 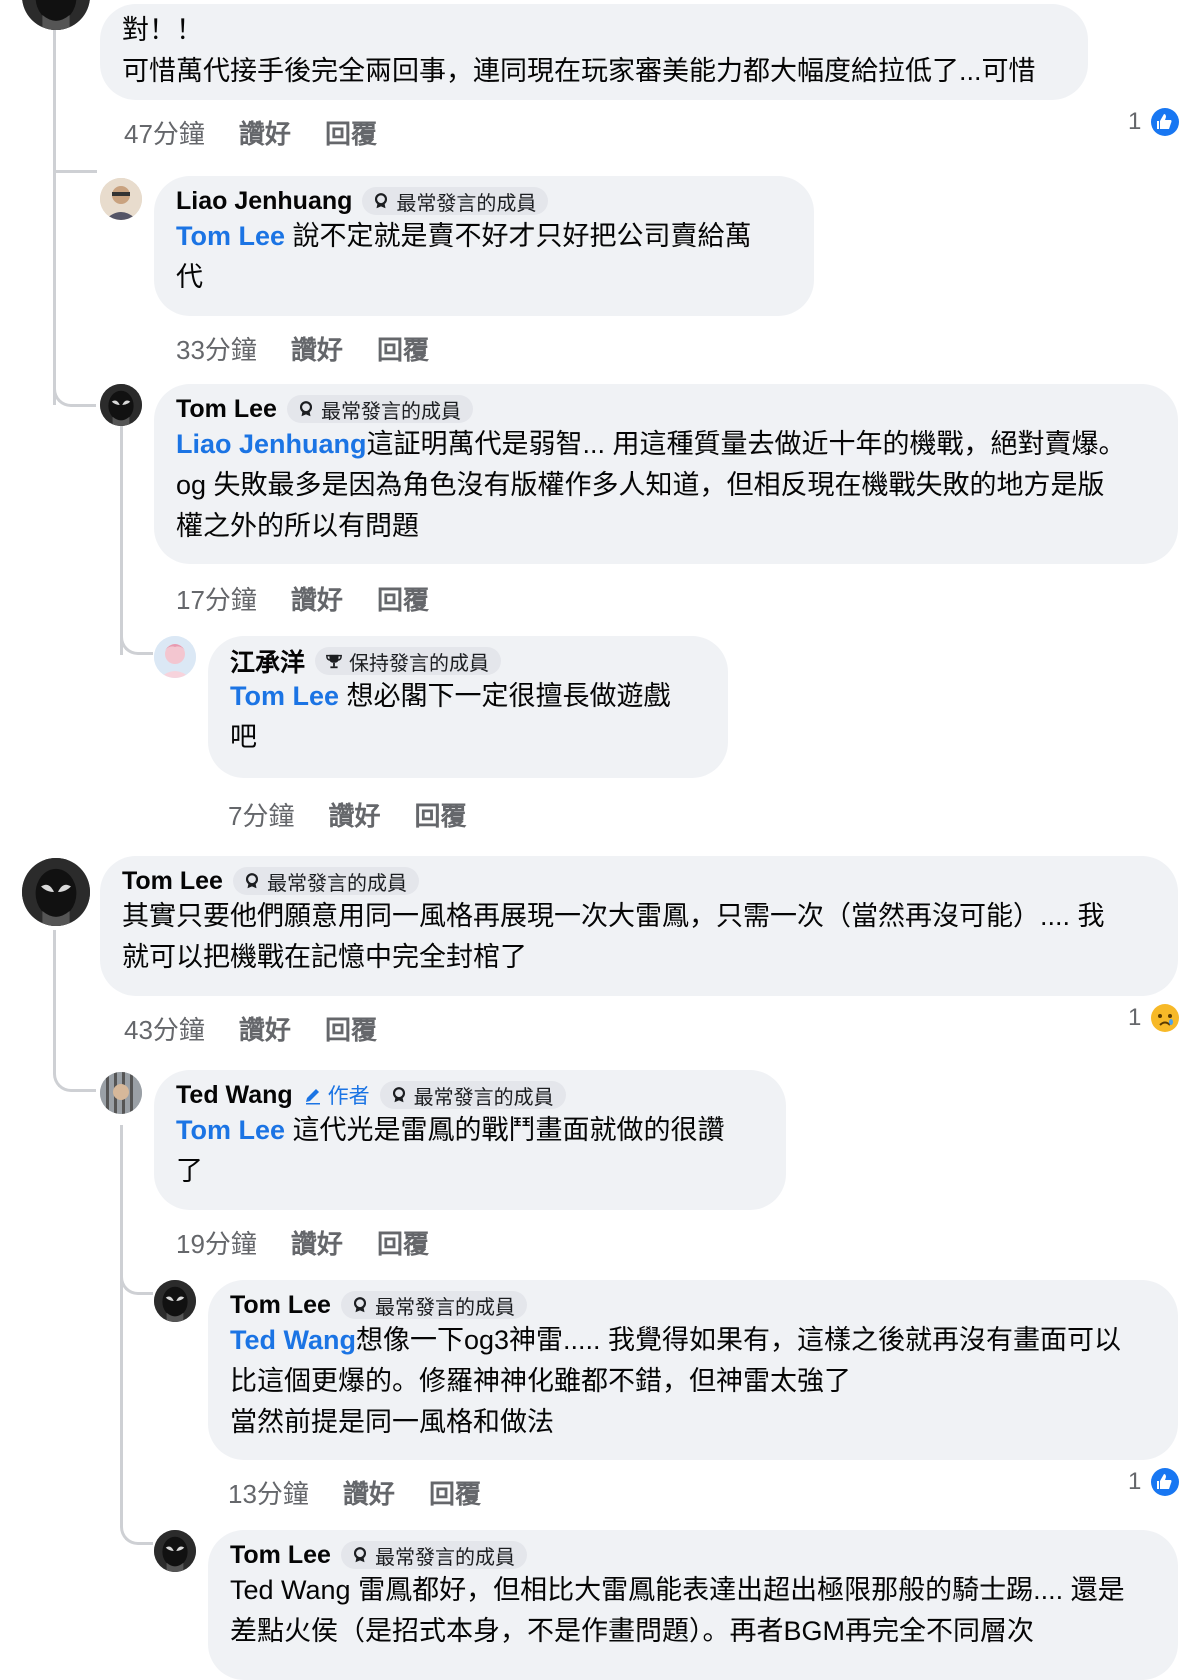 What do you see at coordinates (264, 201) in the screenshot?
I see `commenter-name: Liao Jenhuang` at bounding box center [264, 201].